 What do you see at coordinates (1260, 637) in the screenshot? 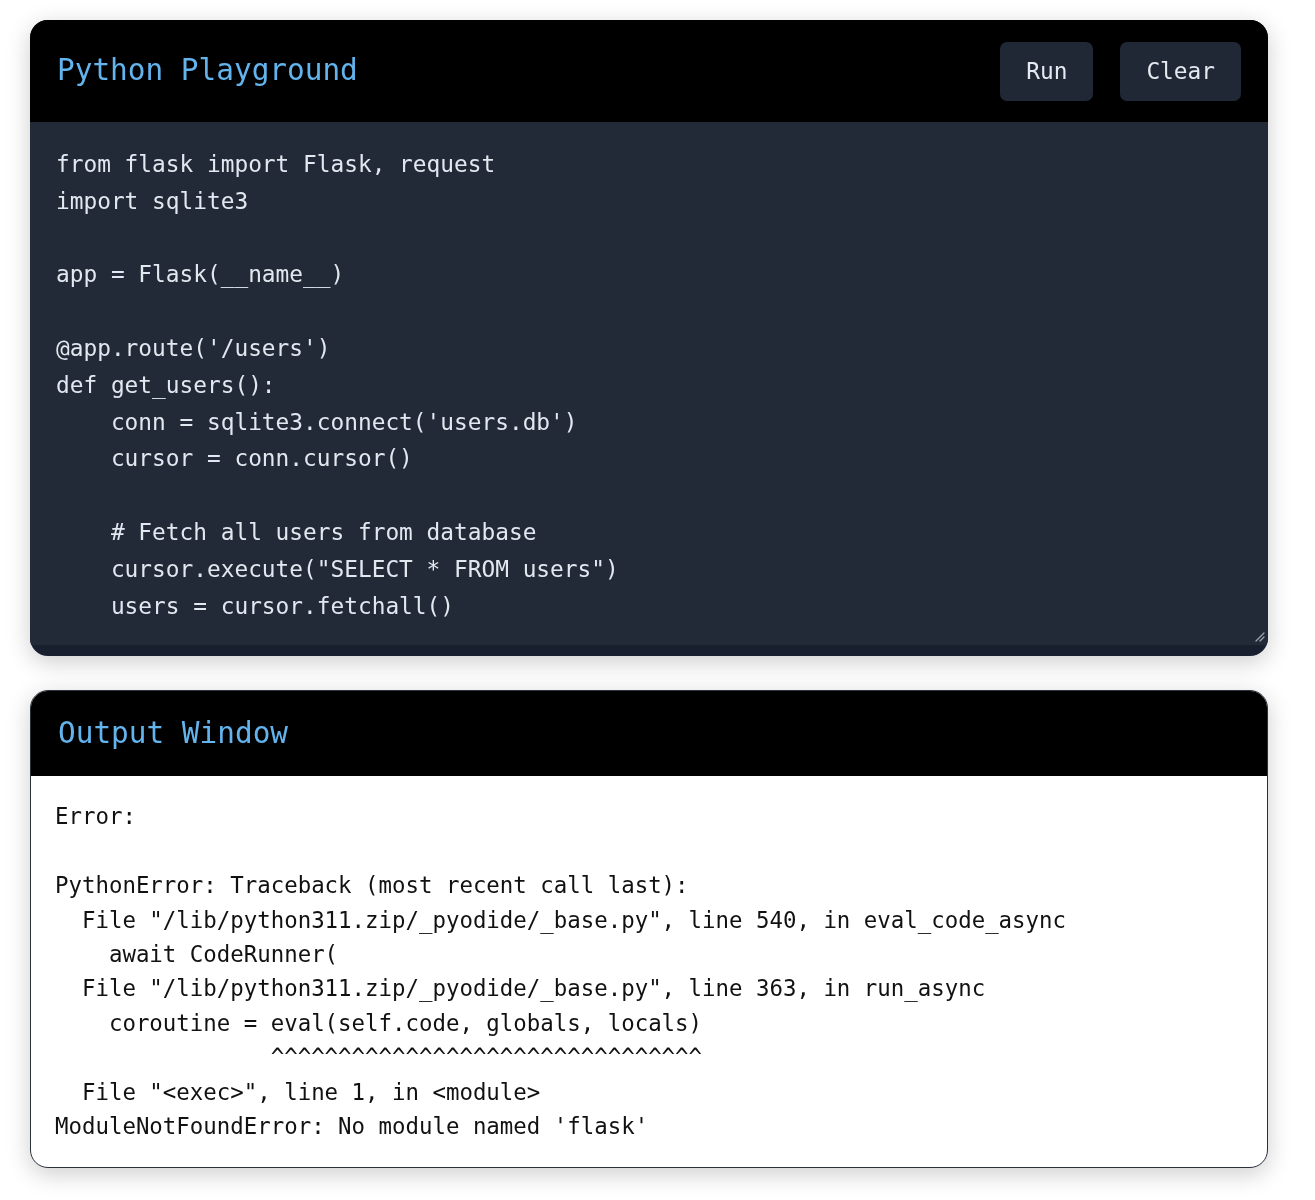
I see `resize-handle-icon` at bounding box center [1260, 637].